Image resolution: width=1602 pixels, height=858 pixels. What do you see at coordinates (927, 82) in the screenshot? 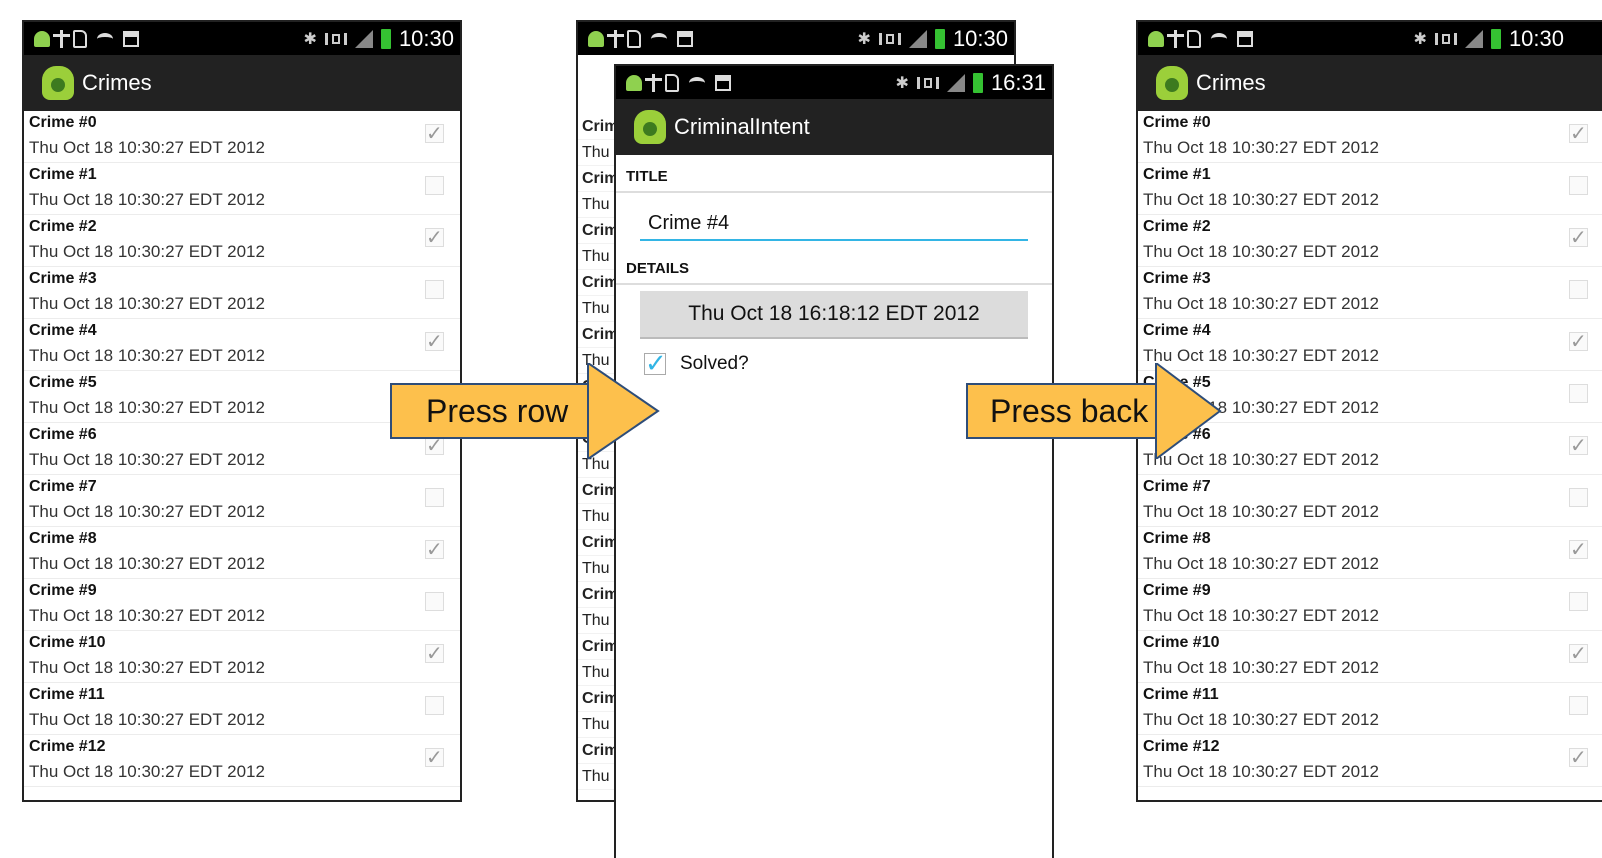
I see `vibrate-icon` at bounding box center [927, 82].